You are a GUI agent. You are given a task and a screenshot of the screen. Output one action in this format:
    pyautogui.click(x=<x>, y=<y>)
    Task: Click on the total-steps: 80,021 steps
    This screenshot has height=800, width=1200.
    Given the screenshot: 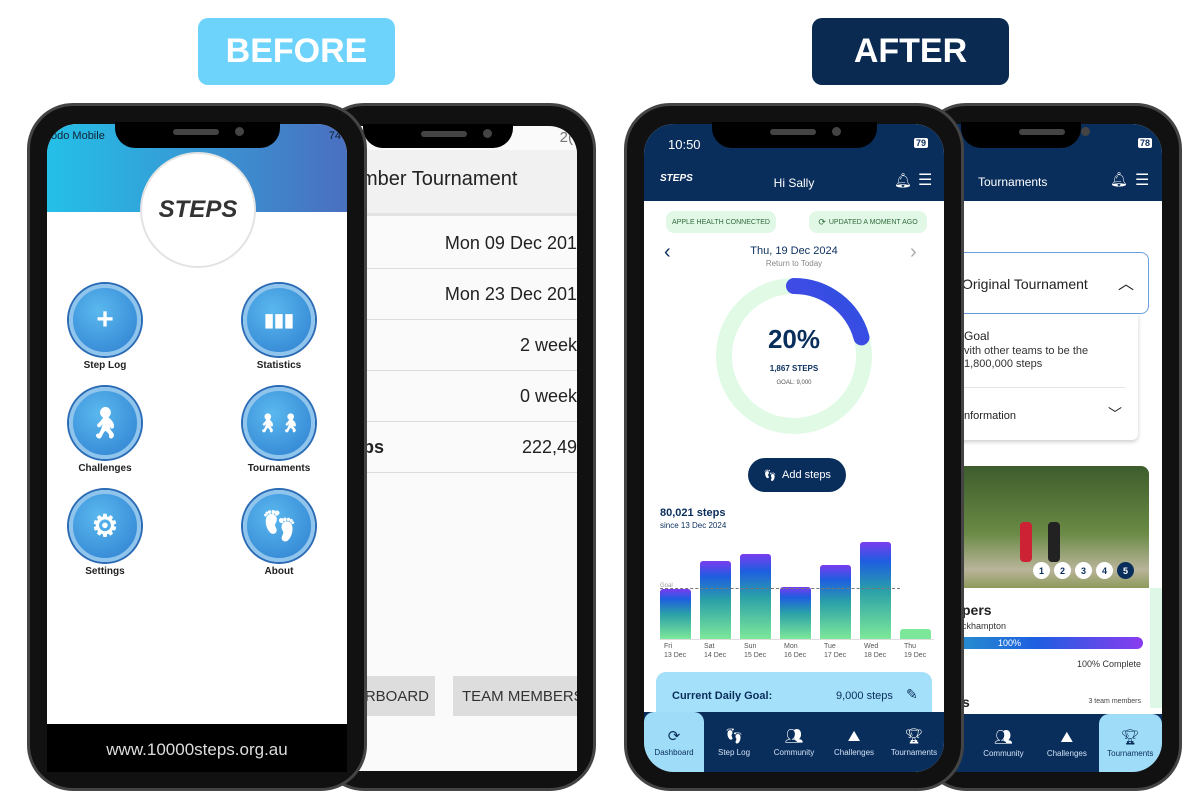 What is the action you would take?
    pyautogui.click(x=693, y=513)
    